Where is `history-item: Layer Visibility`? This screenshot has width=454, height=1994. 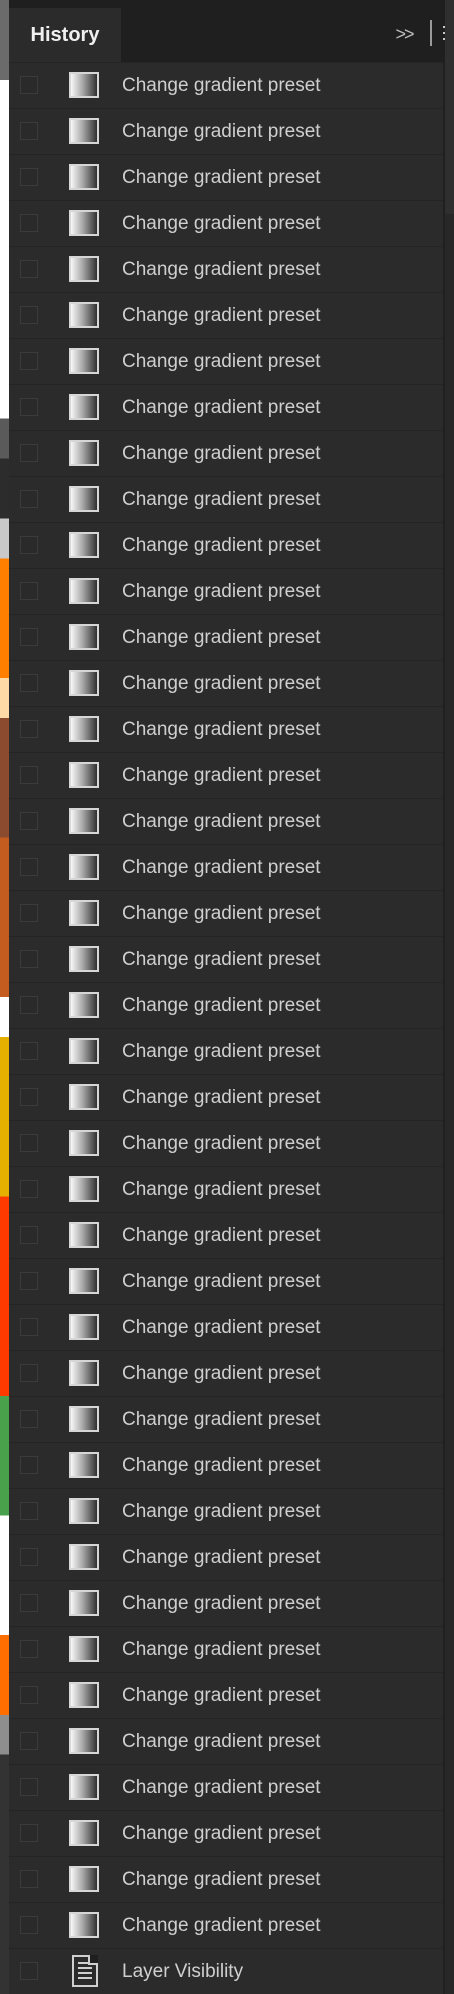
history-item: Layer Visibility is located at coordinates (227, 1971).